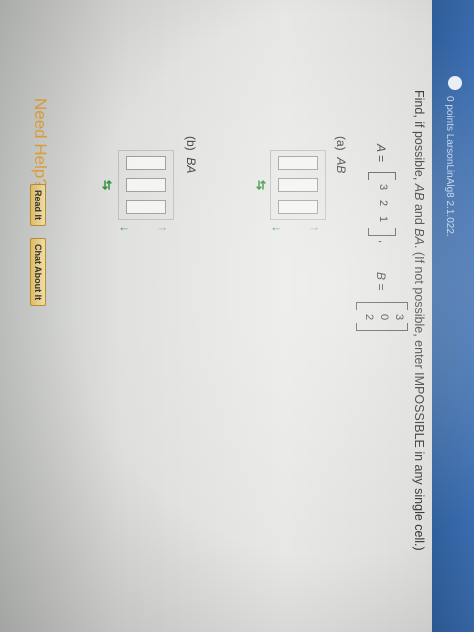 The image size is (474, 632). What do you see at coordinates (163, 229) in the screenshot?
I see `part-b-shrink-rows-icon: ↑` at bounding box center [163, 229].